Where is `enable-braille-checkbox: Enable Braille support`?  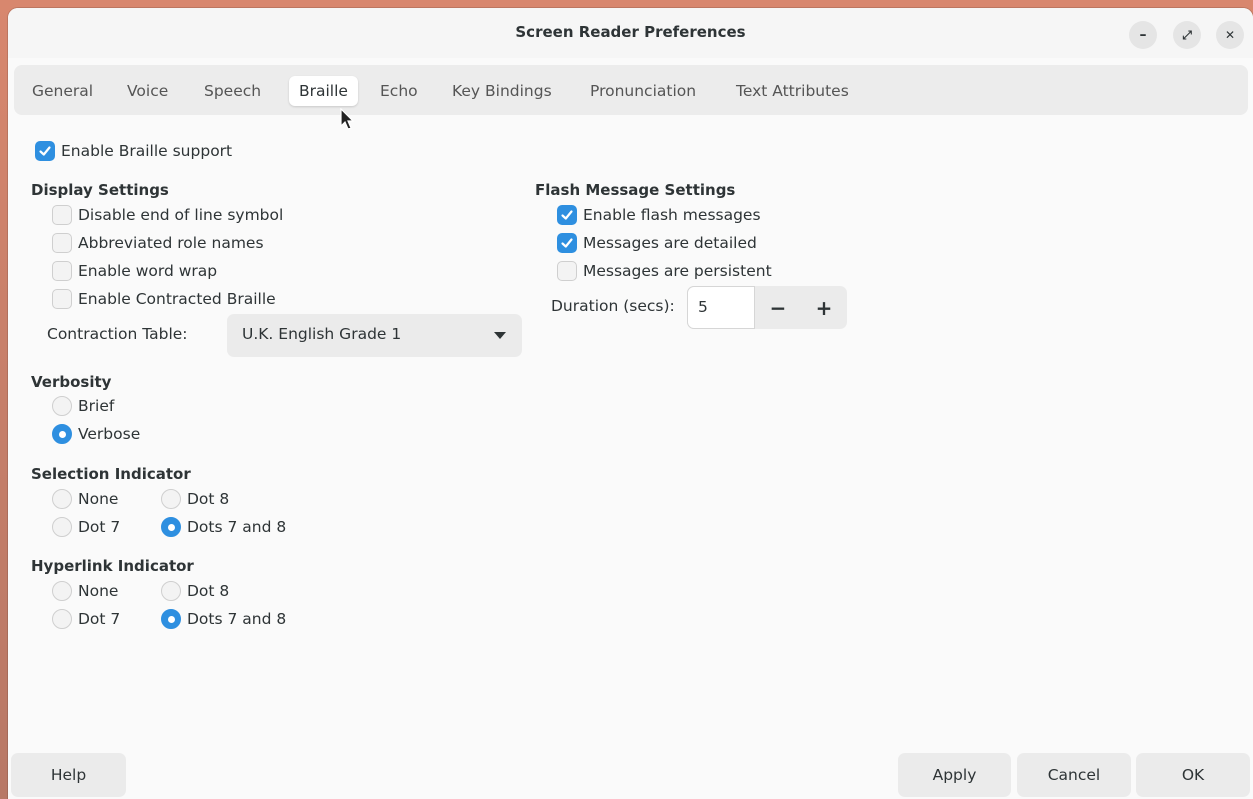 enable-braille-checkbox: Enable Braille support is located at coordinates (133, 151).